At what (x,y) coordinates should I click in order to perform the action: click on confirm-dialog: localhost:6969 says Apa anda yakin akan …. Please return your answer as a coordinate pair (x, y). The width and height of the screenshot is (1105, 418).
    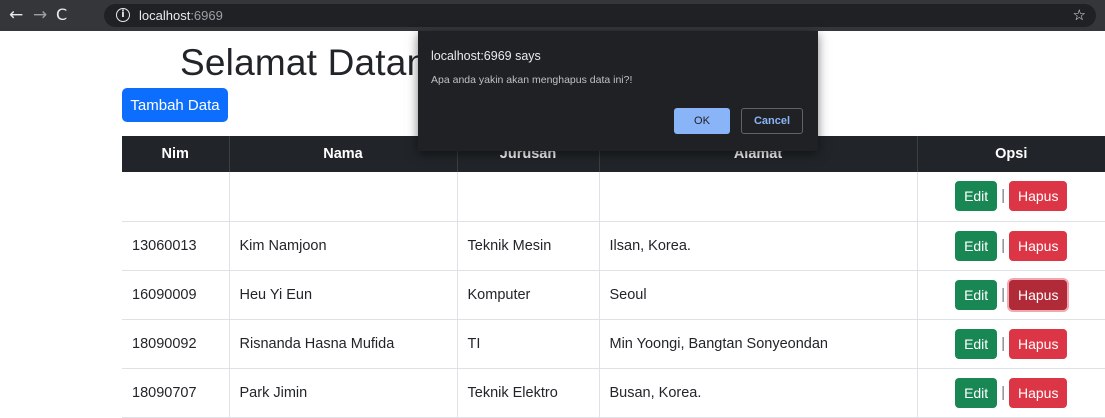
    Looking at the image, I should click on (618, 91).